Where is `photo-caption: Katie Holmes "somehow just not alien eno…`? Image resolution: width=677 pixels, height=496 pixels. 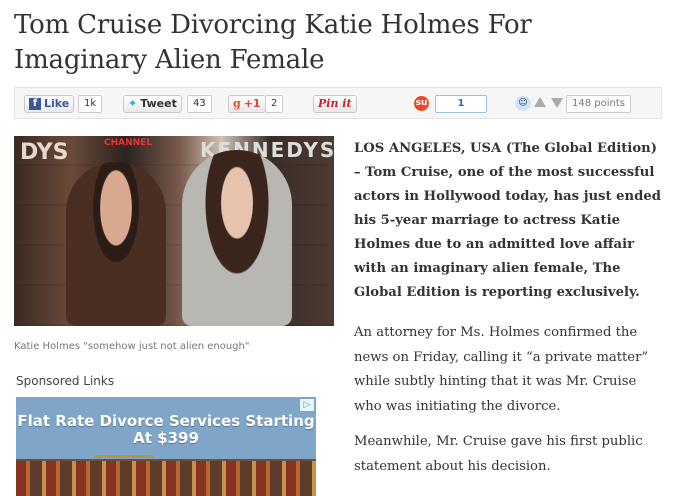 photo-caption: Katie Holmes "somehow just not alien eno… is located at coordinates (132, 346).